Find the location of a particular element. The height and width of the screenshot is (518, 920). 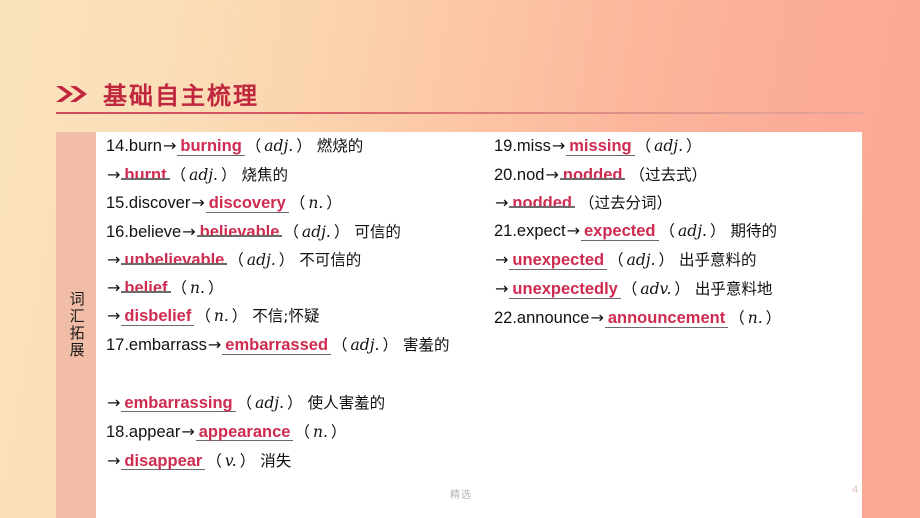

watermark: 精选 is located at coordinates (461, 495).